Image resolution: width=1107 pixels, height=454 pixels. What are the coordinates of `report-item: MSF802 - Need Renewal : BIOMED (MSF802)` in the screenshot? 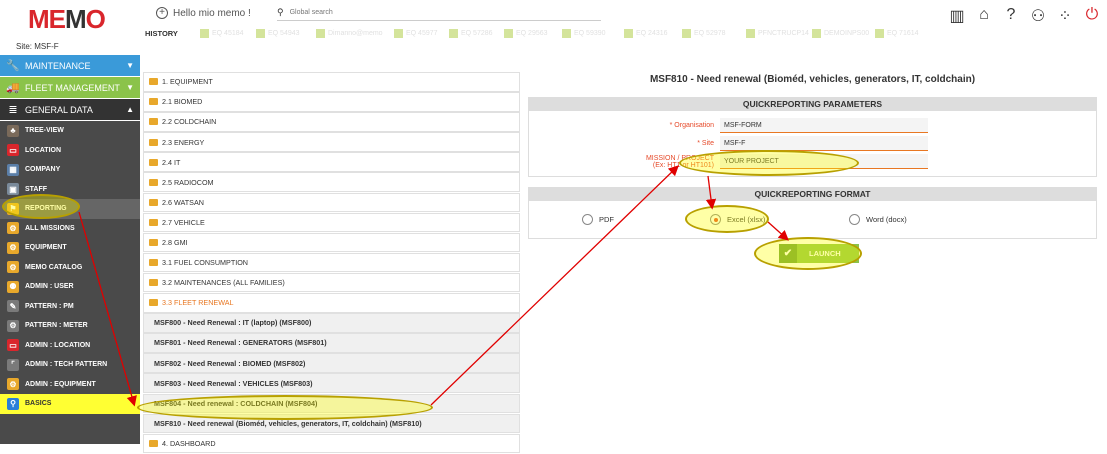 It's located at (331, 363).